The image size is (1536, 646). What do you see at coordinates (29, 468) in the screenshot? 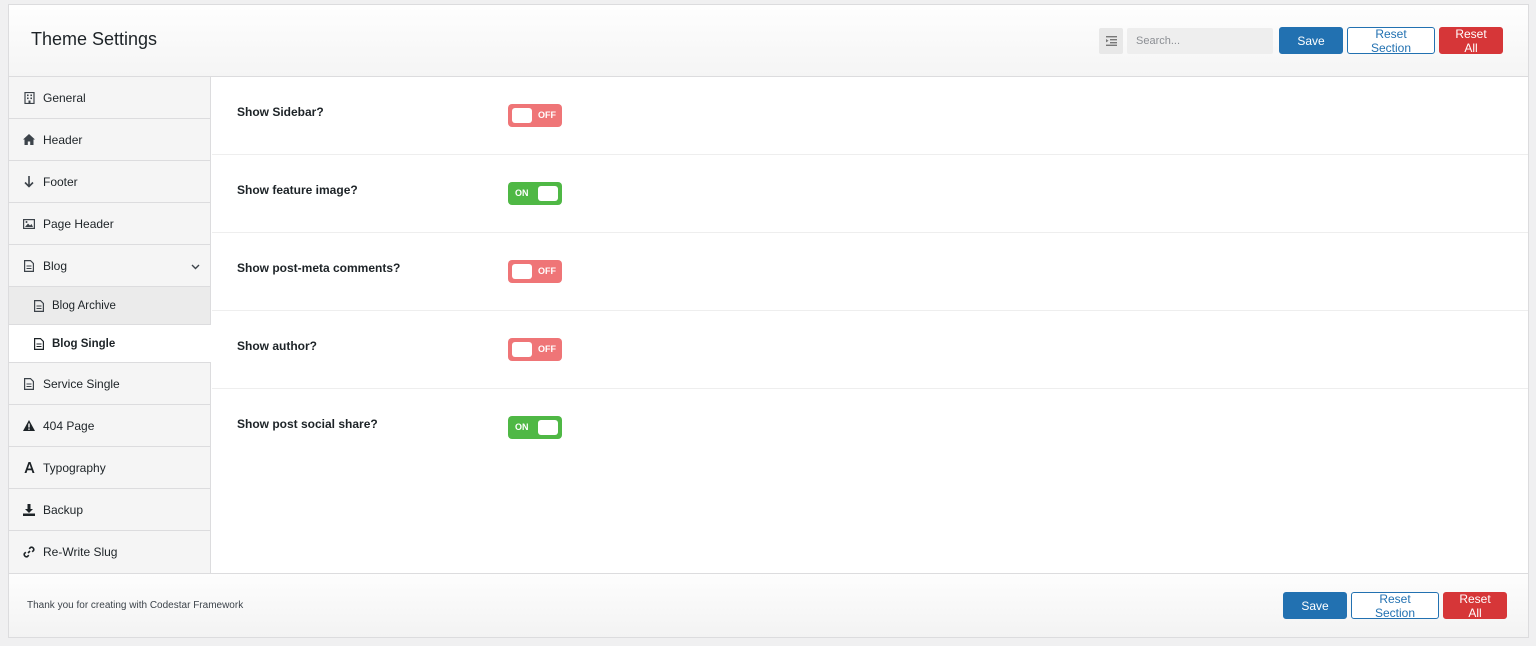
I see `font-icon` at bounding box center [29, 468].